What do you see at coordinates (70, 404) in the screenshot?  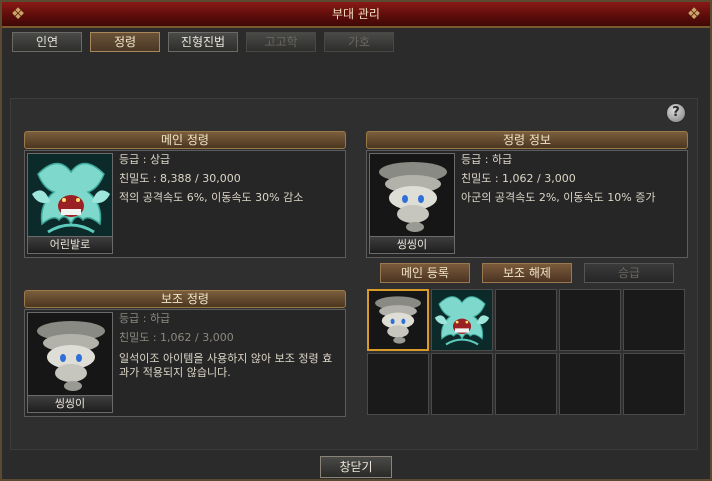 I see `sub-spirit-name: 씽씽이` at bounding box center [70, 404].